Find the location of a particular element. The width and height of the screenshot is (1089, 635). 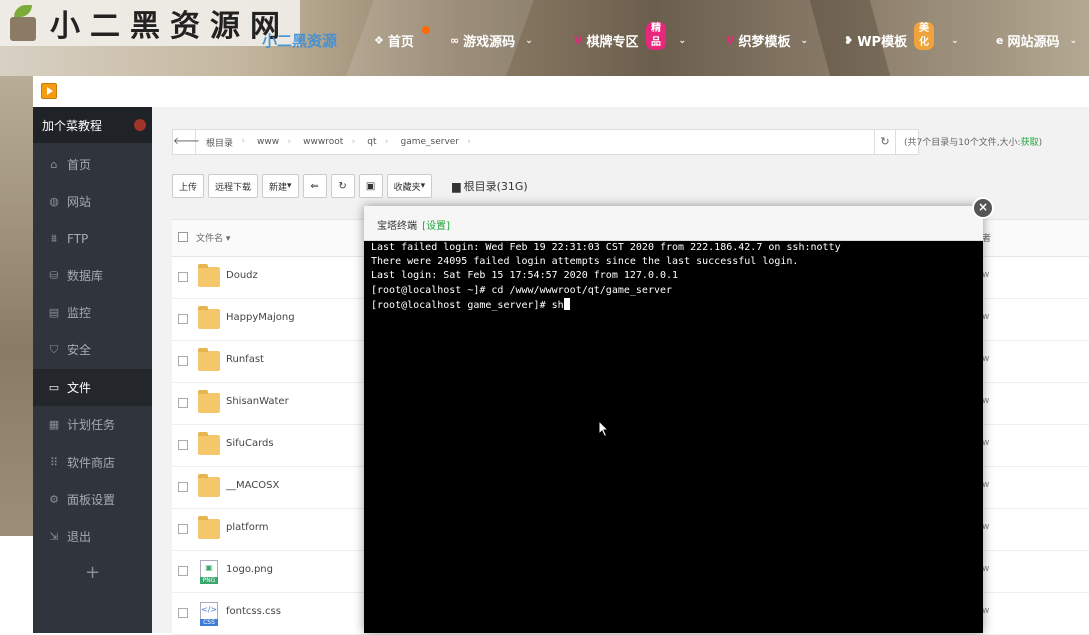

sidebar-item-logout: ⇲ 退出 is located at coordinates (92, 536).